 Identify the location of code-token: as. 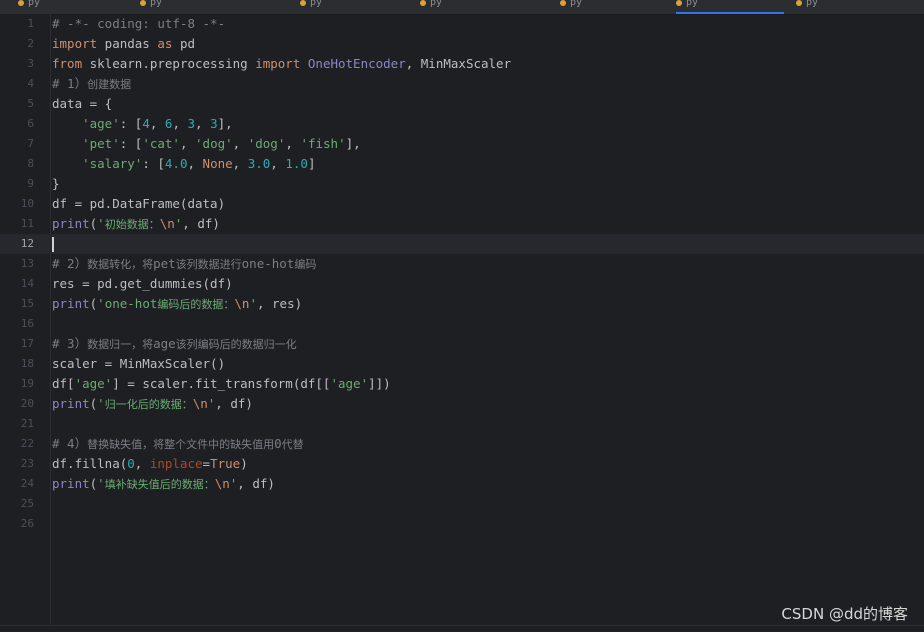
(165, 43).